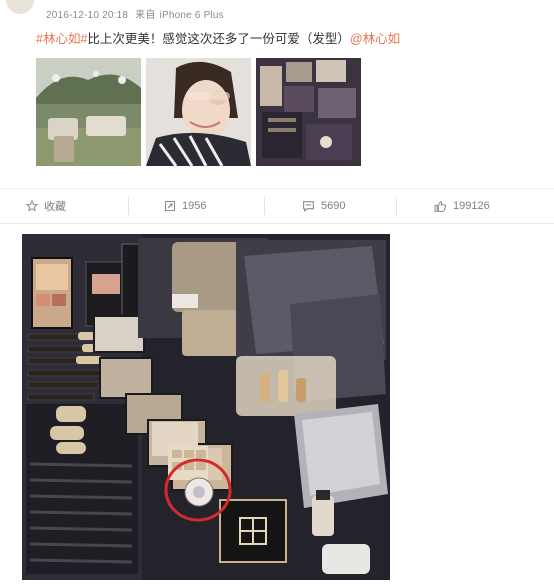  I want to click on thumbnail-makeup-table, so click(308, 112).